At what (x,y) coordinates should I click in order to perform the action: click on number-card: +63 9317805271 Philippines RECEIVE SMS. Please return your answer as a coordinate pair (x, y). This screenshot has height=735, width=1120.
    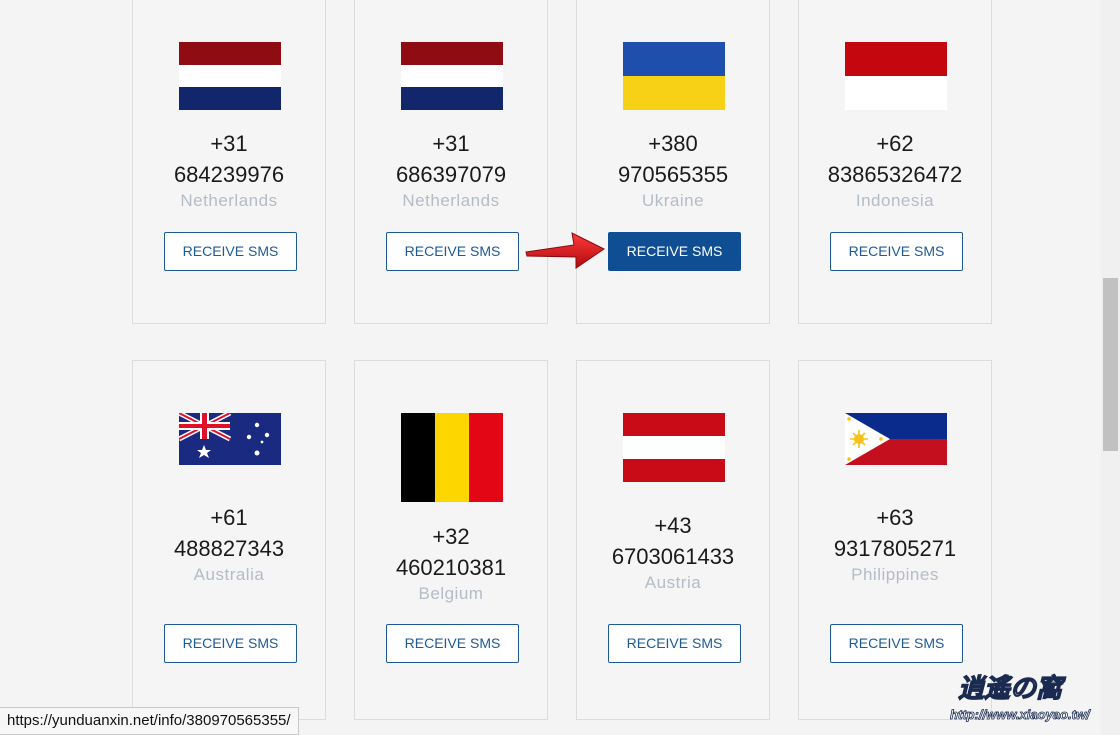
    Looking at the image, I should click on (895, 540).